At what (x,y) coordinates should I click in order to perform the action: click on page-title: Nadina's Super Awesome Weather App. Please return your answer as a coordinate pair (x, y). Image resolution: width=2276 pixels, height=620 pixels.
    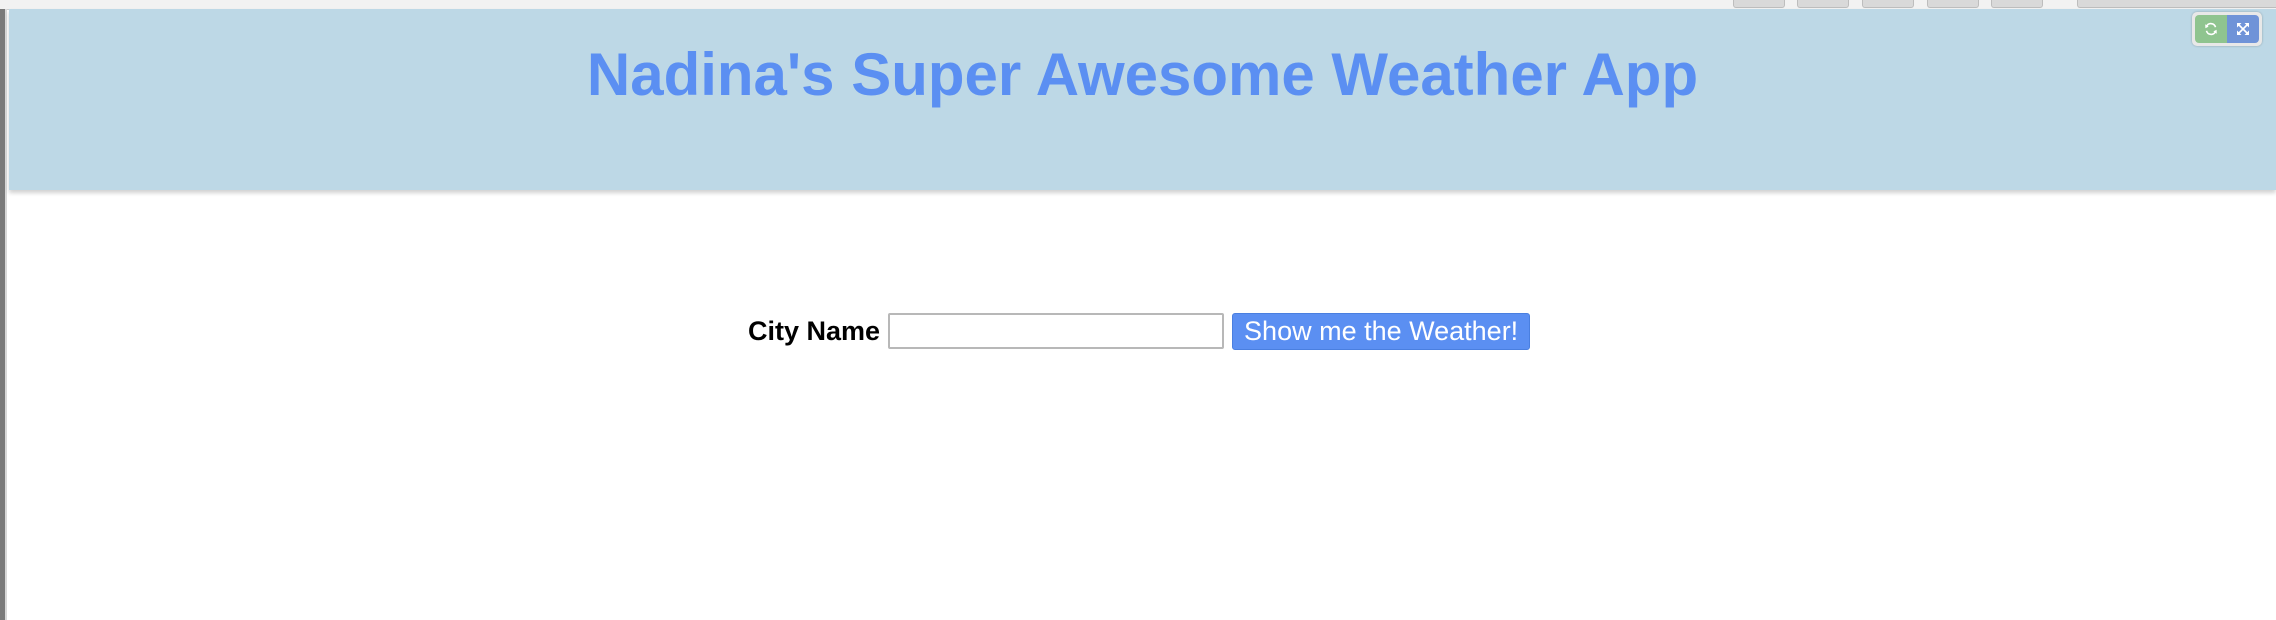
    Looking at the image, I should click on (1142, 74).